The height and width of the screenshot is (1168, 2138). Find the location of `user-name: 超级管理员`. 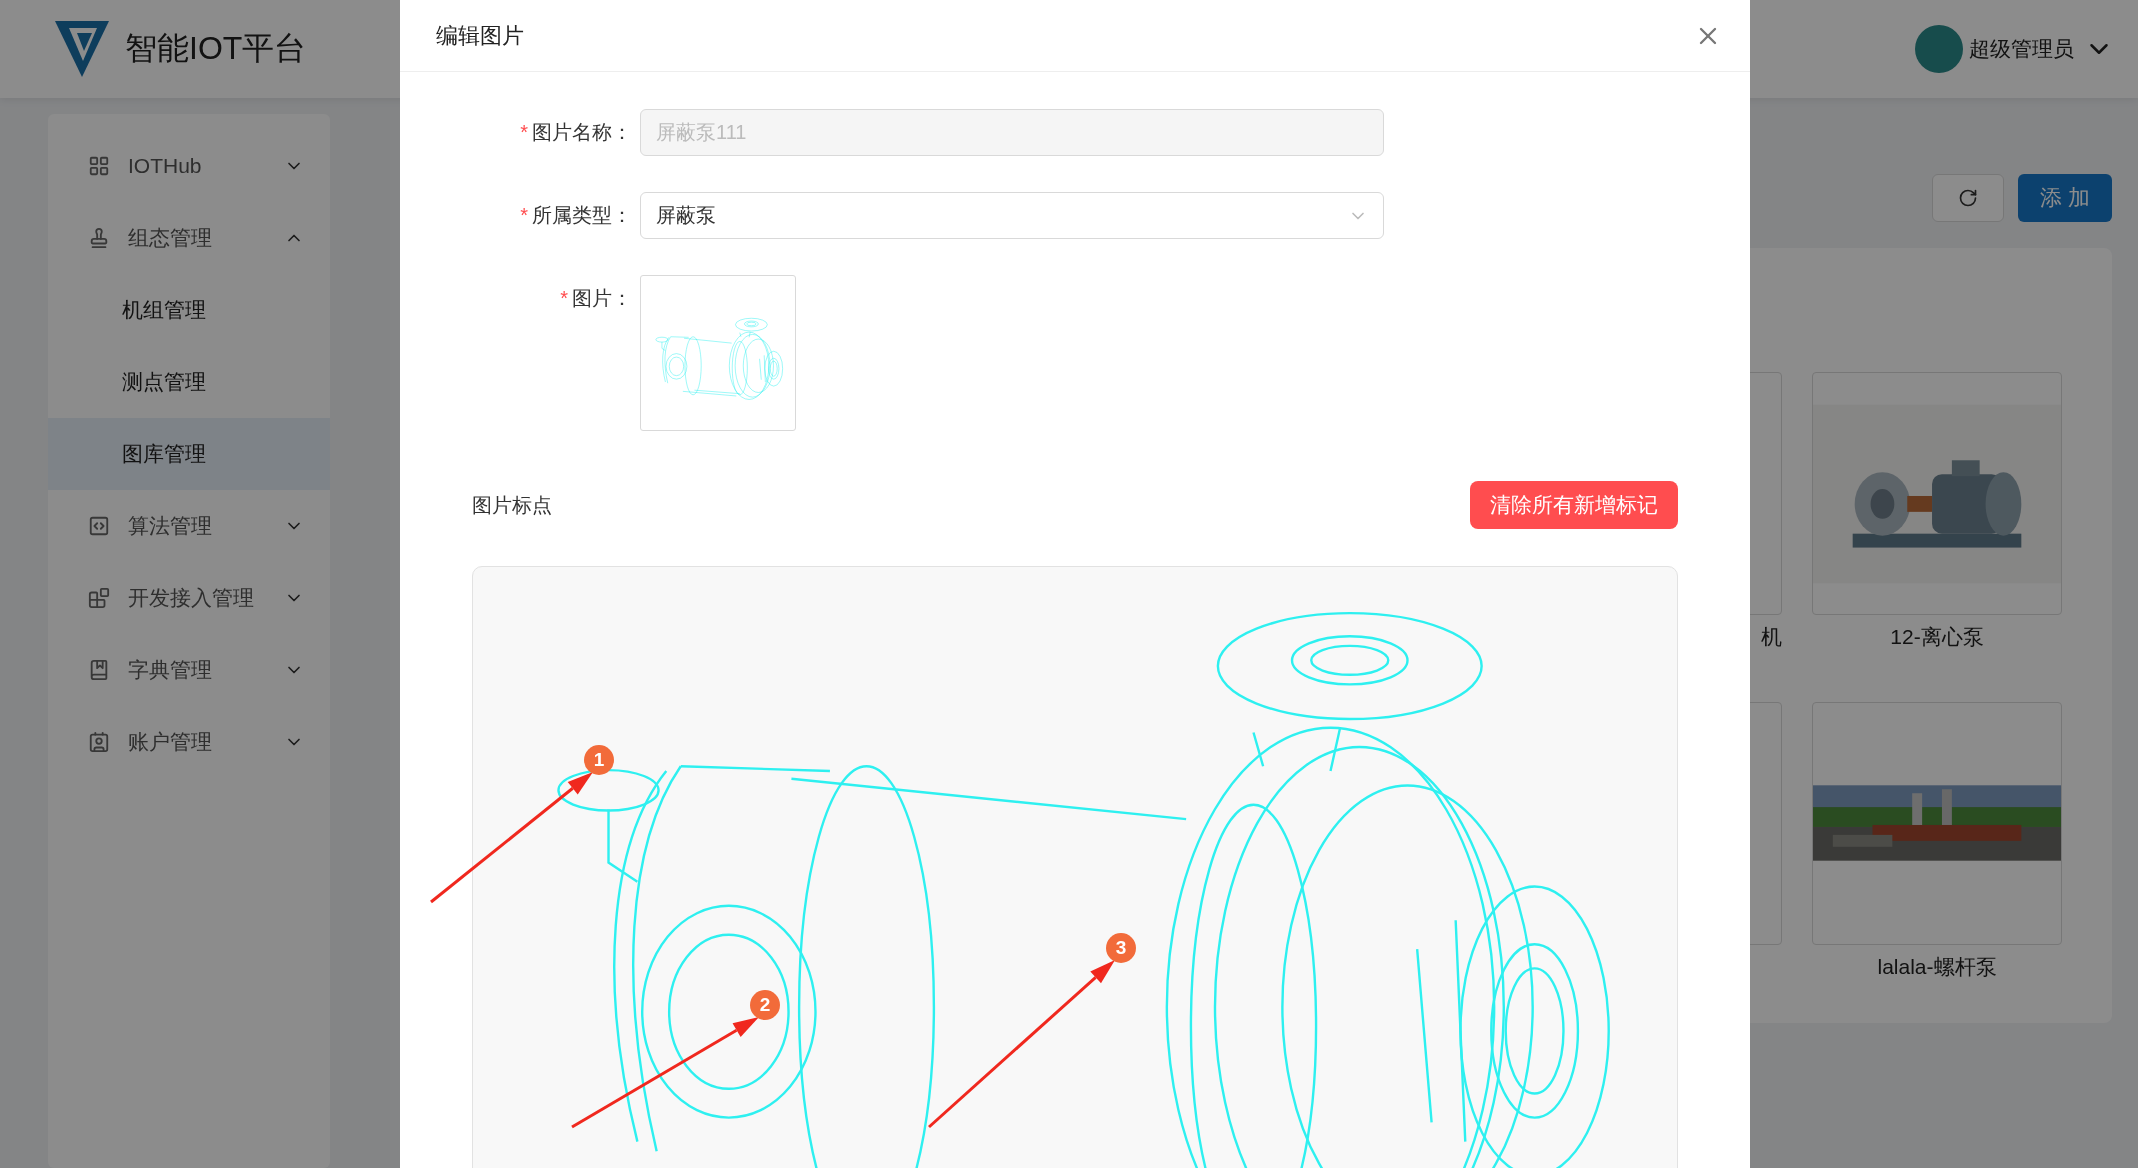

user-name: 超级管理员 is located at coordinates (2021, 49).